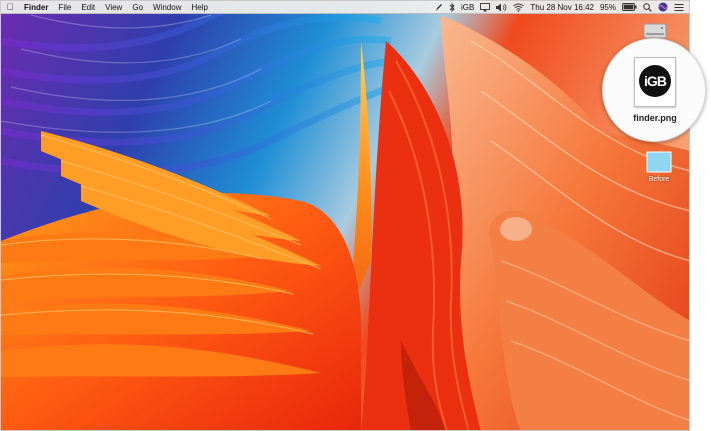 The image size is (711, 431). What do you see at coordinates (467, 7) in the screenshot?
I see `keyboard-input-label: iGB` at bounding box center [467, 7].